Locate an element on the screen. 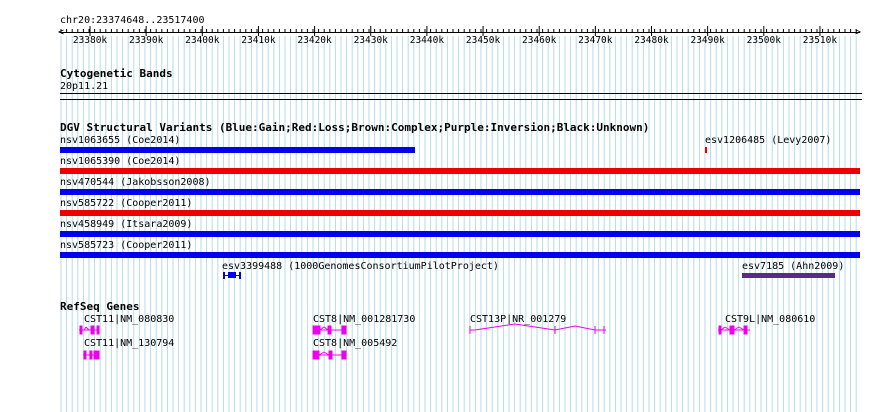 This screenshot has height=412, width=890. gene-model-cst8-a is located at coordinates (329, 330).